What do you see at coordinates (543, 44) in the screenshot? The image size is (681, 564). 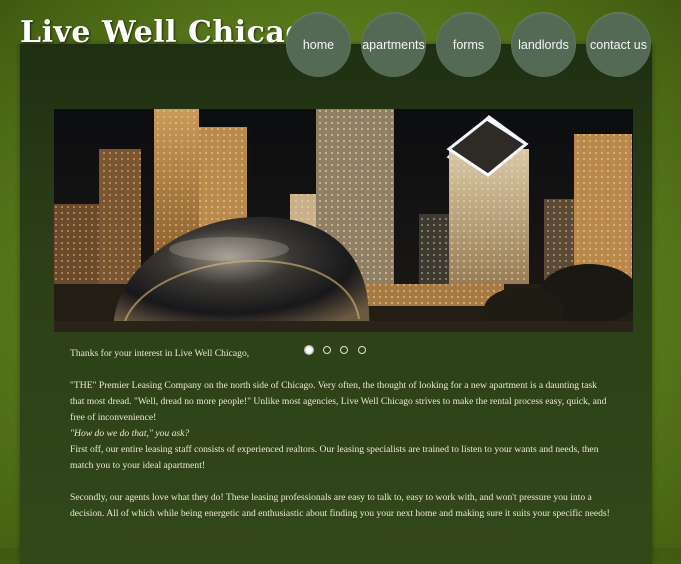 I see `nav-landlords-button: landlords` at bounding box center [543, 44].